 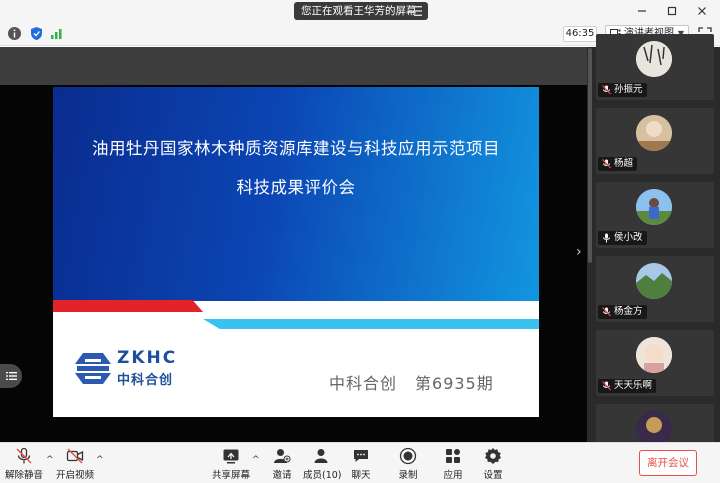 I want to click on close-icon, so click(x=702, y=11).